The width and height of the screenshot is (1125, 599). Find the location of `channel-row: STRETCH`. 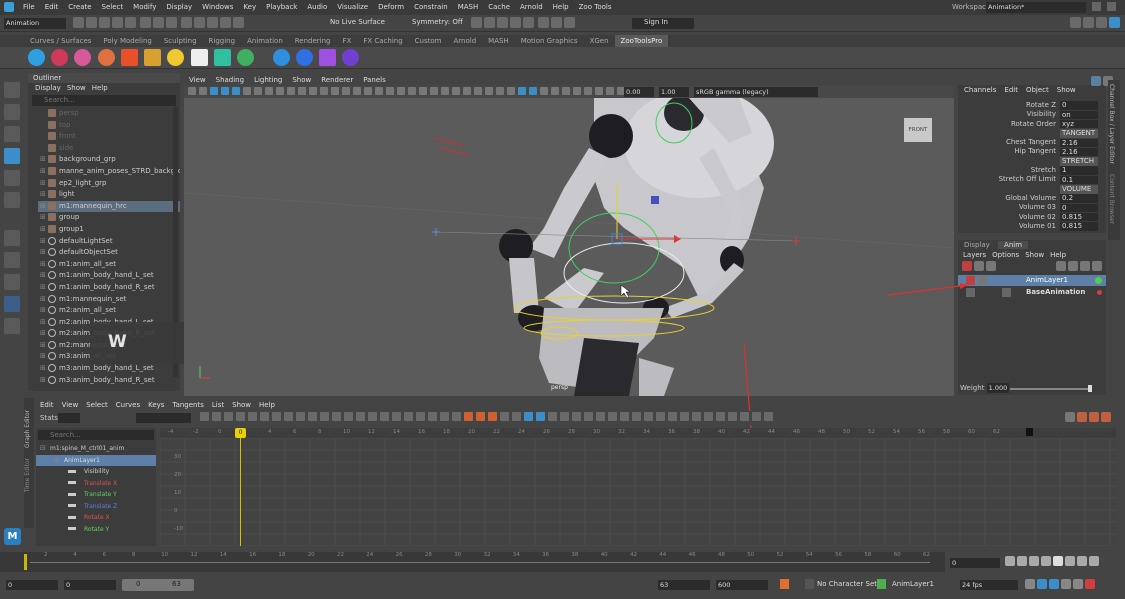

channel-row: STRETCH is located at coordinates (1032, 161).